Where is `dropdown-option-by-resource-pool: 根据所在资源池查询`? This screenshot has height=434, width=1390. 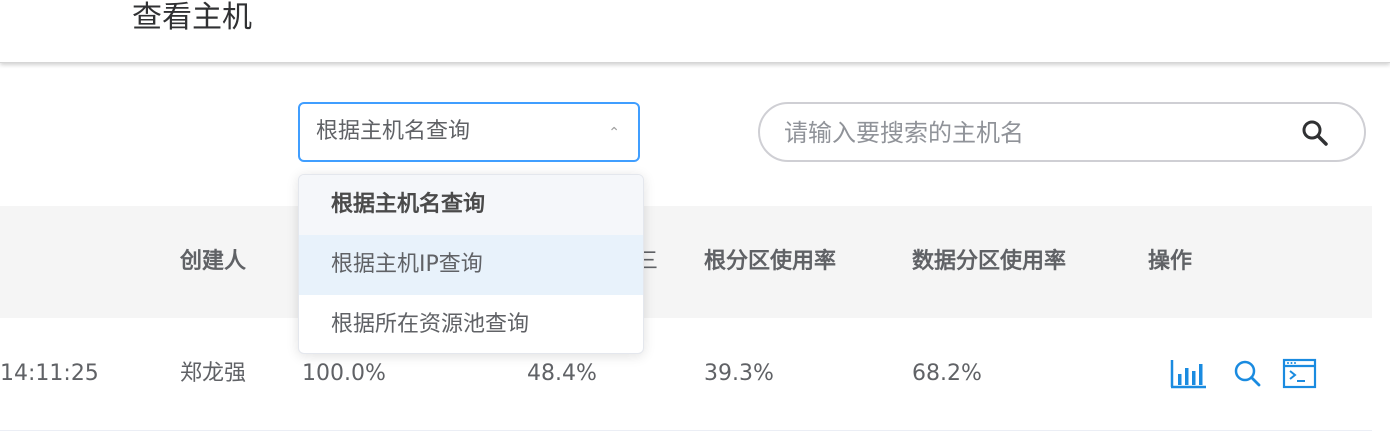
dropdown-option-by-resource-pool: 根据所在资源池查询 is located at coordinates (471, 324).